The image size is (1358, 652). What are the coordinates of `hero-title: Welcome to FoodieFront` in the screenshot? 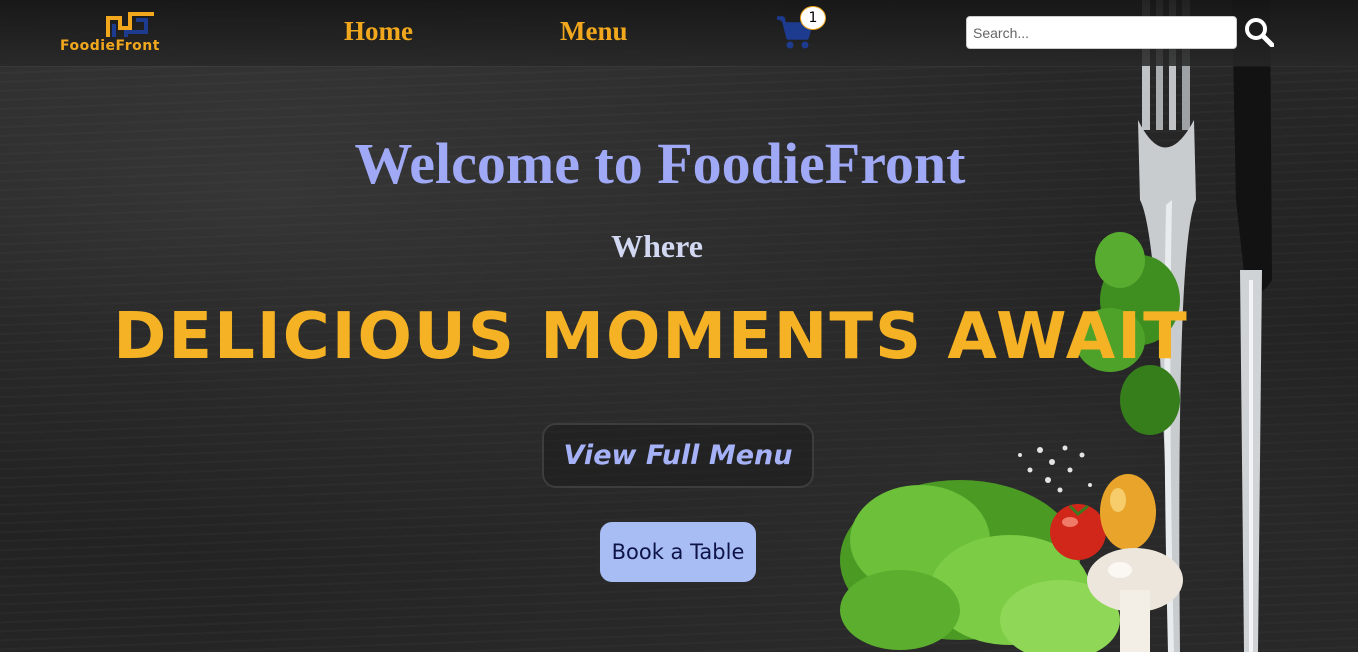 It's located at (660, 163).